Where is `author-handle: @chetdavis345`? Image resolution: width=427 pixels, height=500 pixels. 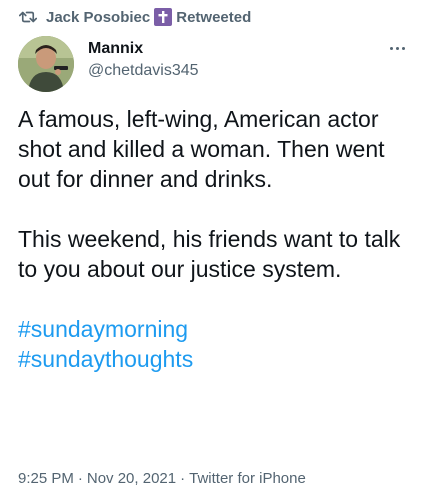 author-handle: @chetdavis345 is located at coordinates (143, 71).